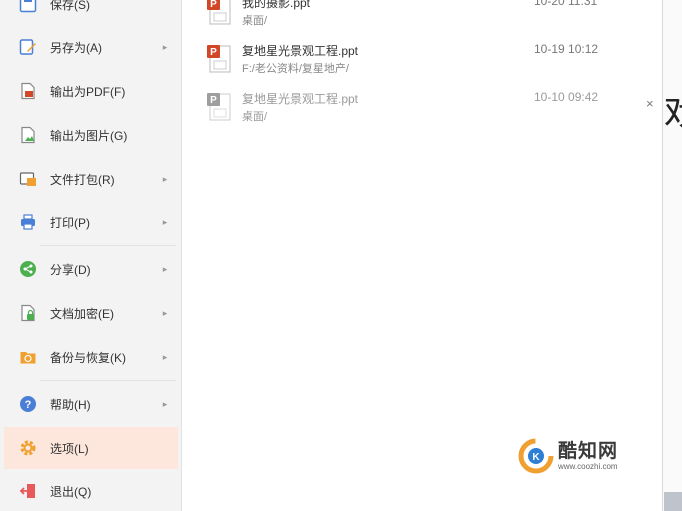  I want to click on svg-text: K, so click(536, 457).